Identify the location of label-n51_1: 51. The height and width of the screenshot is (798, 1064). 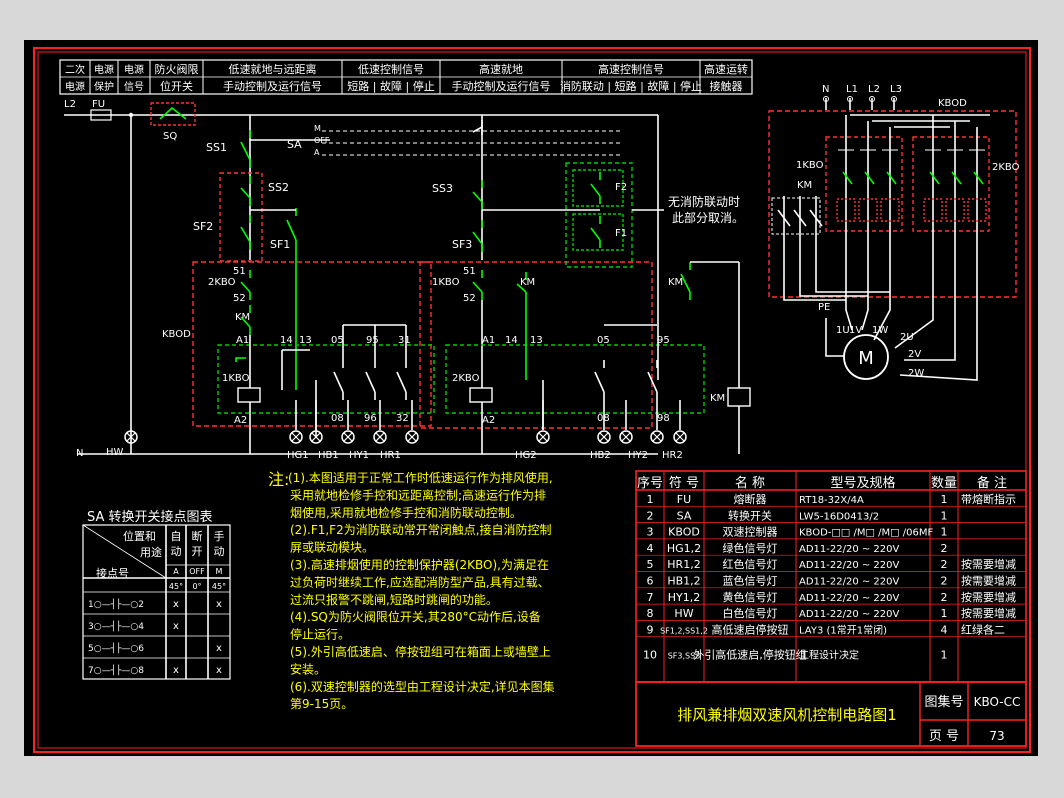
(239, 271).